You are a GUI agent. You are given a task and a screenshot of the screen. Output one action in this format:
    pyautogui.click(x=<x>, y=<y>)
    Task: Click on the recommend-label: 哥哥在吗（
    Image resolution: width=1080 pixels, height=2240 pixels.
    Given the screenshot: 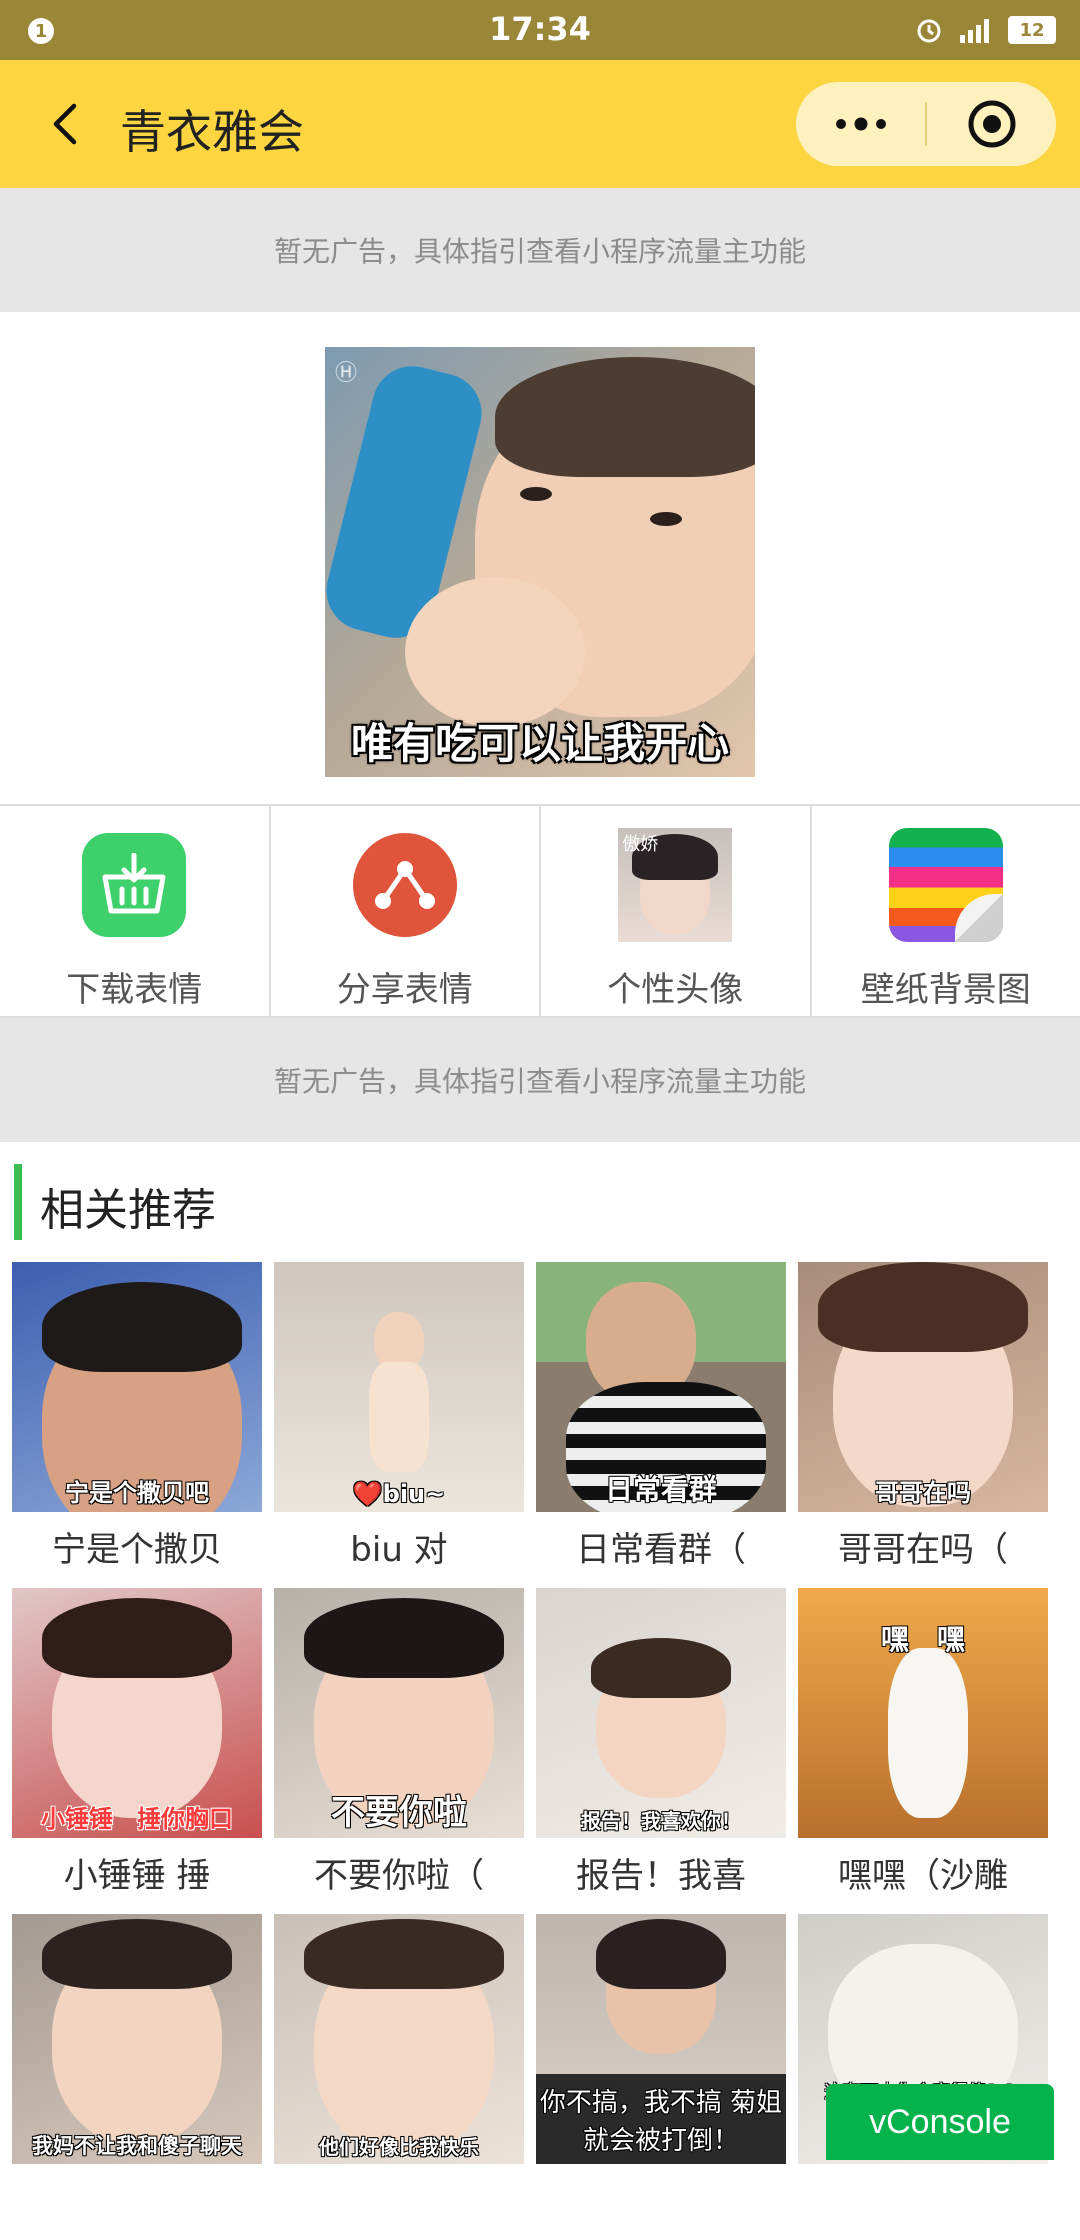 What is the action you would take?
    pyautogui.click(x=923, y=1550)
    